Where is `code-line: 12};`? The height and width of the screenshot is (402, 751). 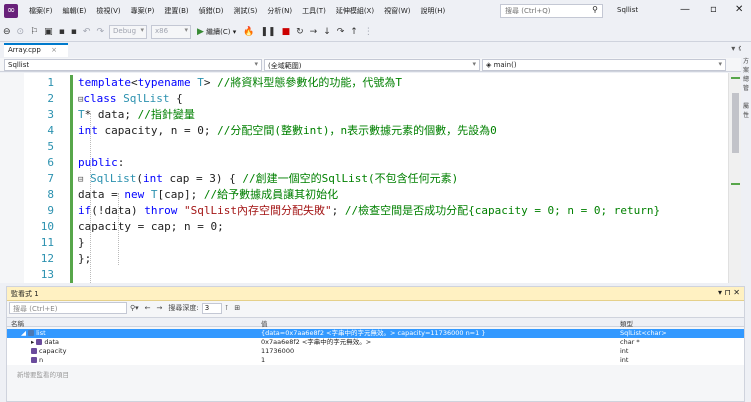
code-line: 12}; is located at coordinates (370, 259).